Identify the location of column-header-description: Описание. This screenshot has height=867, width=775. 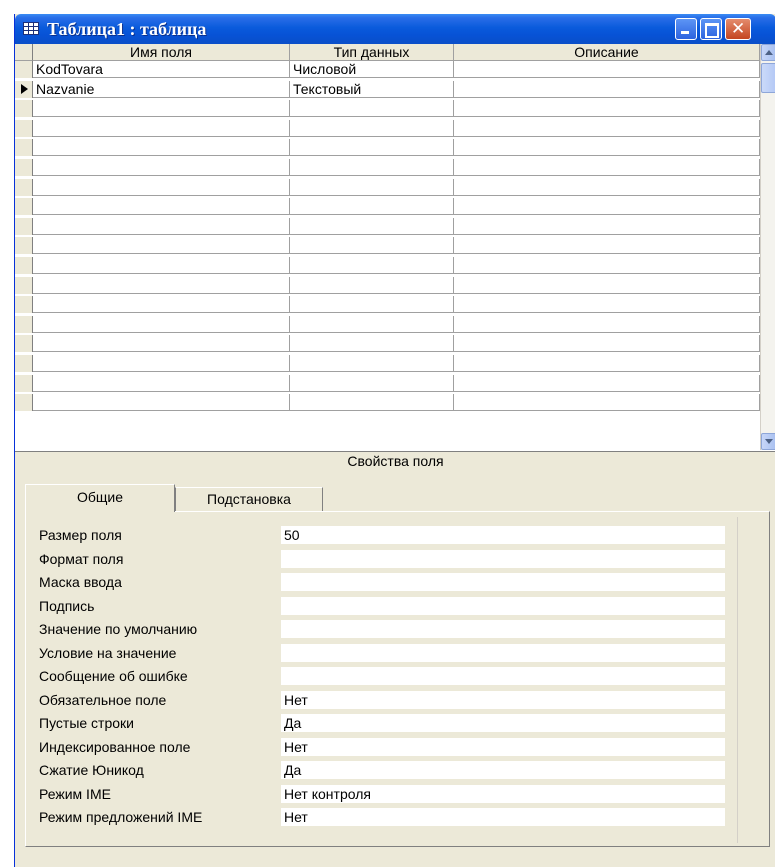
(607, 52).